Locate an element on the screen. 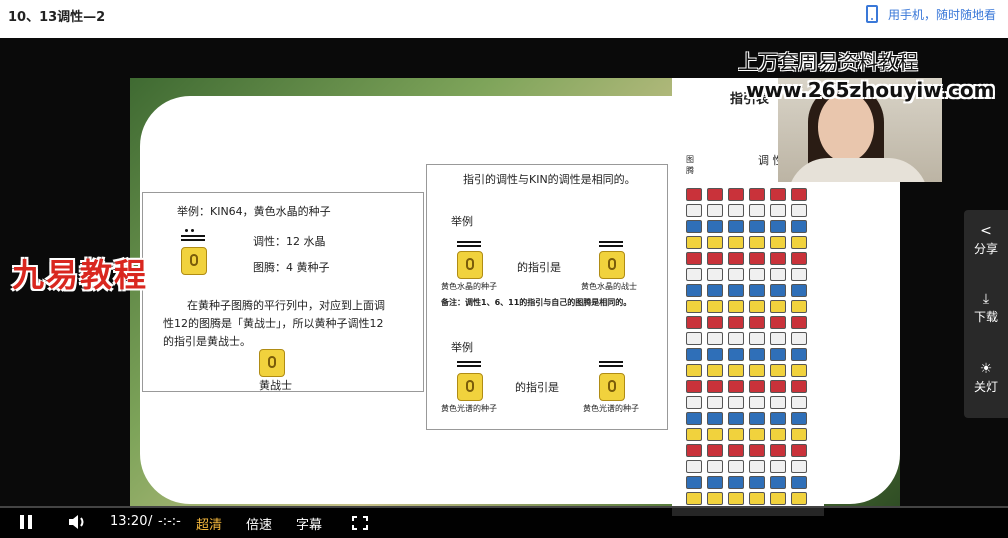 This screenshot has height=538, width=1008. progress-bar is located at coordinates (504, 507).